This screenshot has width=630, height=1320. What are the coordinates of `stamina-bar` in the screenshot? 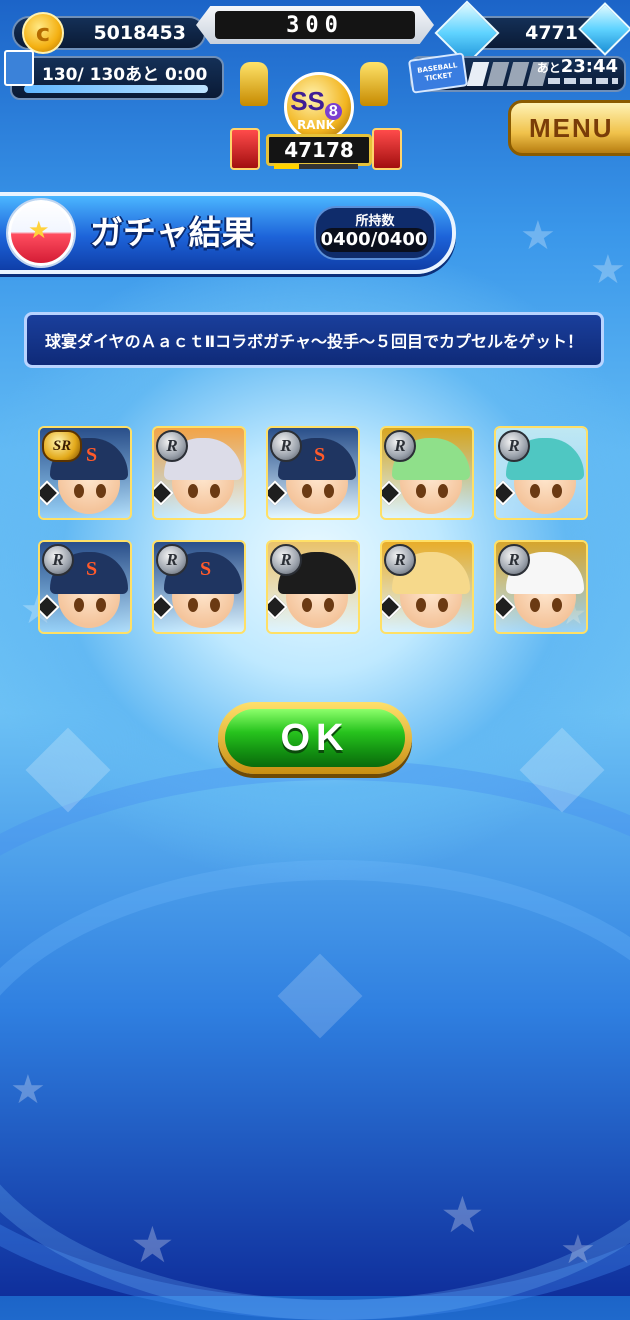 It's located at (116, 89).